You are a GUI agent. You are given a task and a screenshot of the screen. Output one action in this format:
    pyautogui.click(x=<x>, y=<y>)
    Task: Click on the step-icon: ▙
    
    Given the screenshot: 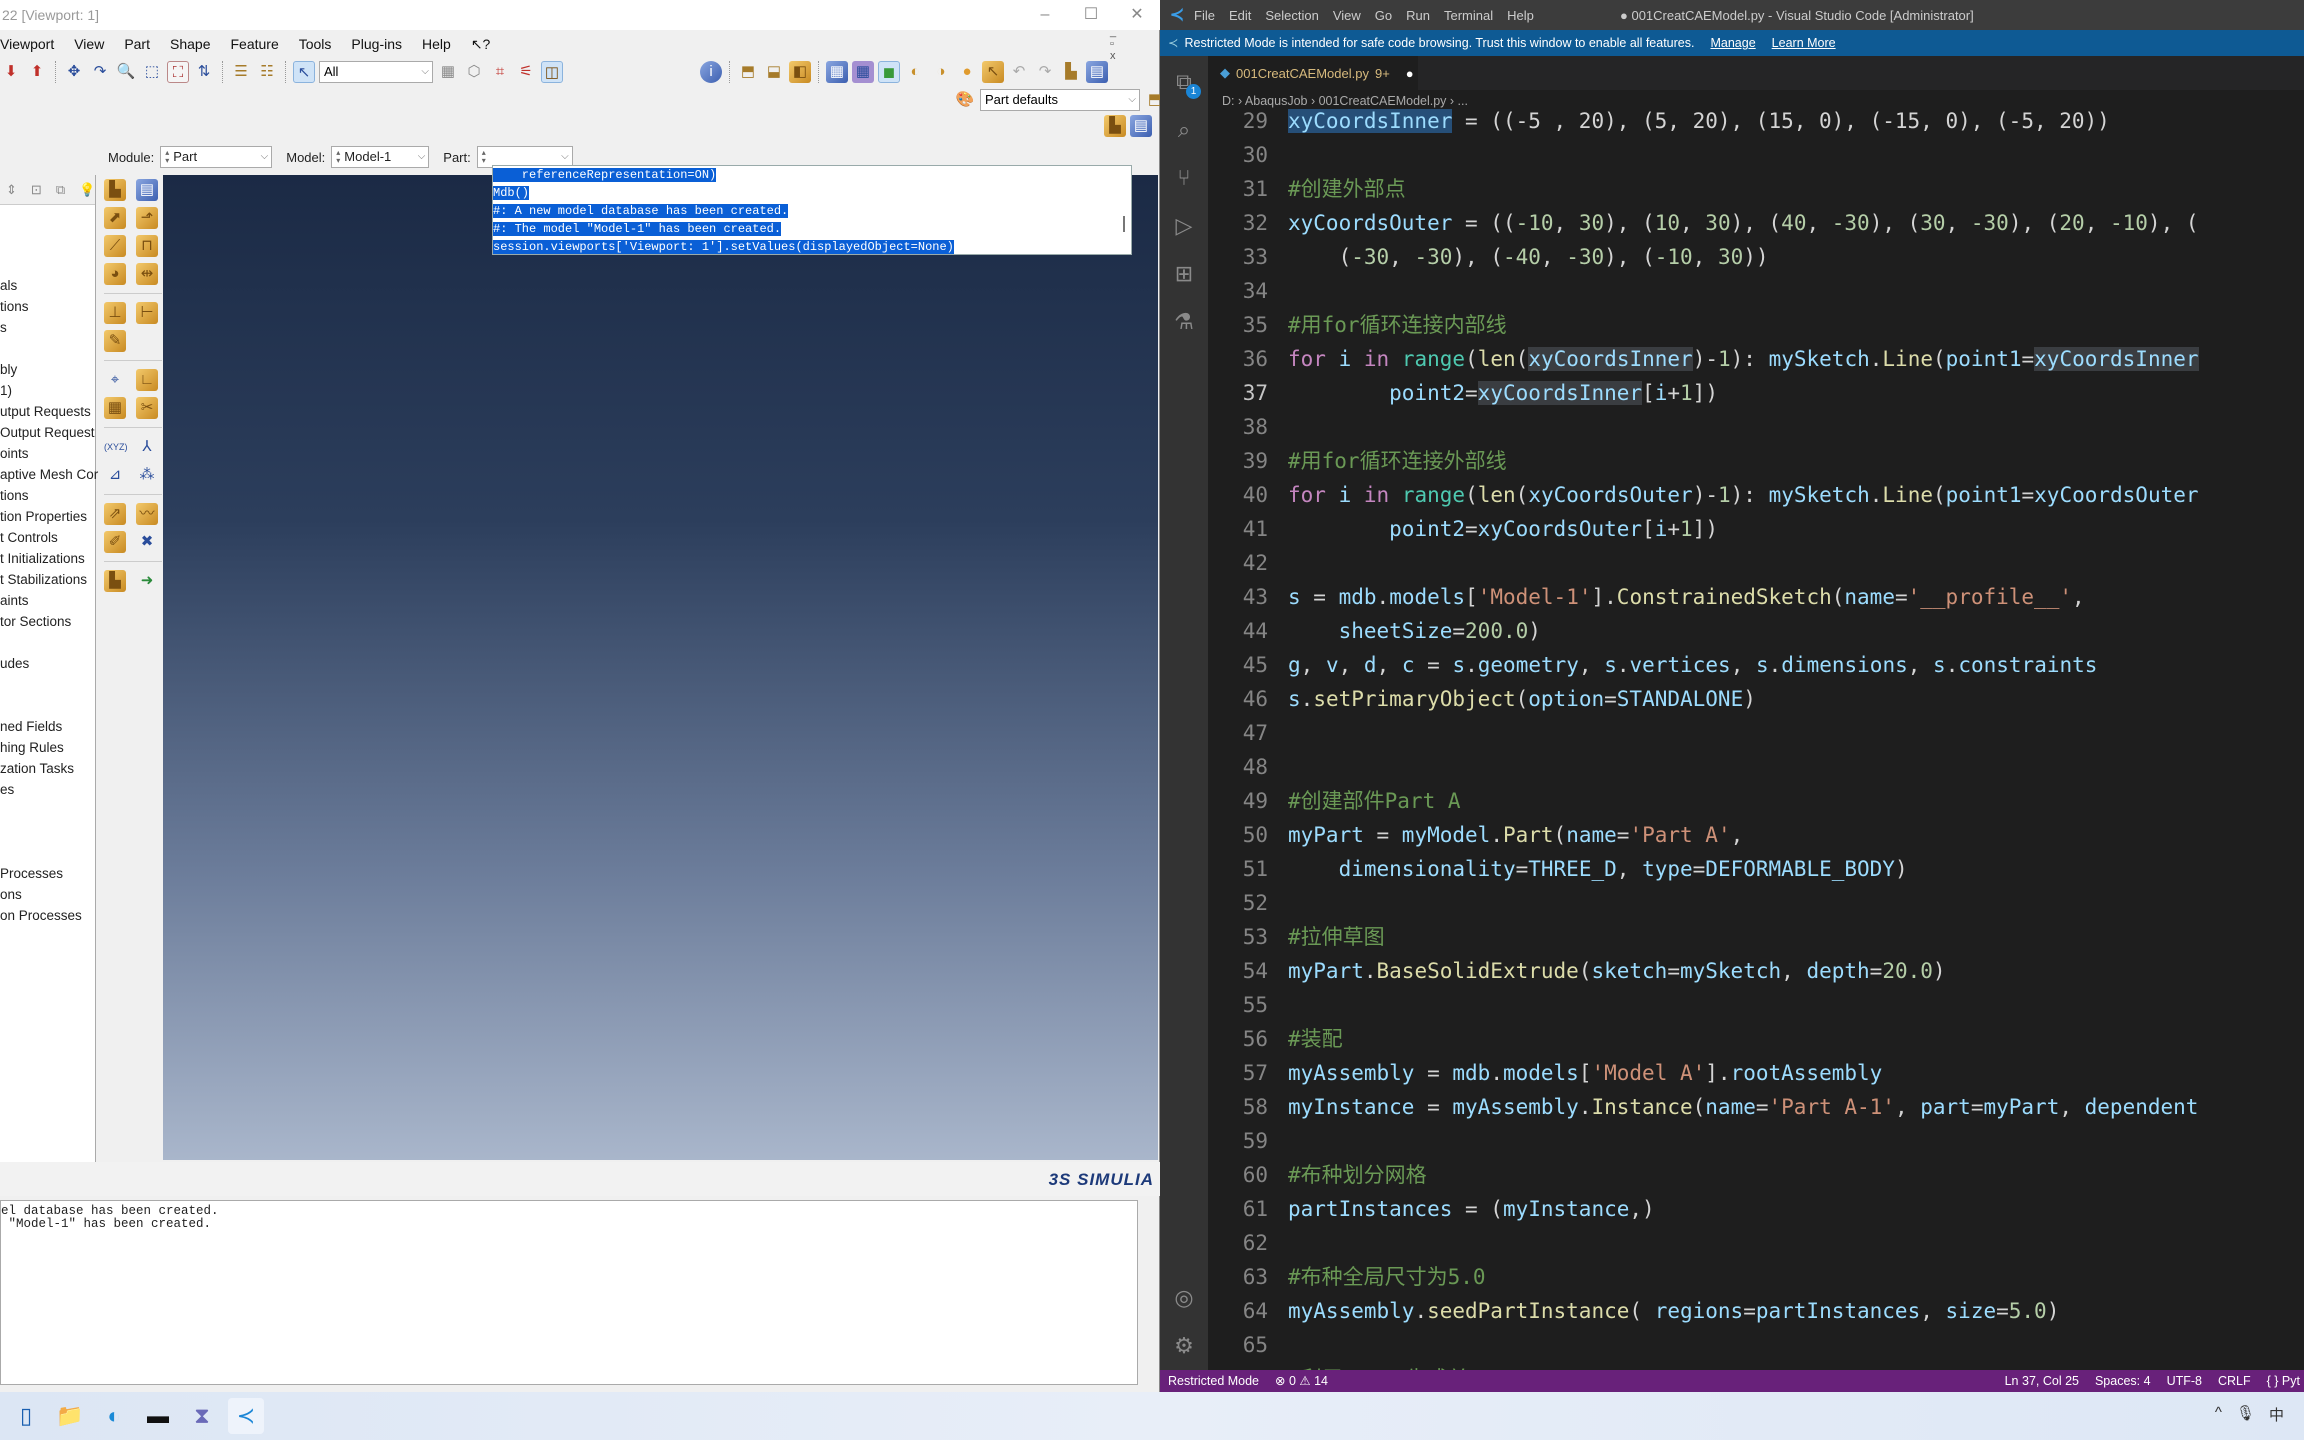 What is the action you would take?
    pyautogui.click(x=1071, y=72)
    